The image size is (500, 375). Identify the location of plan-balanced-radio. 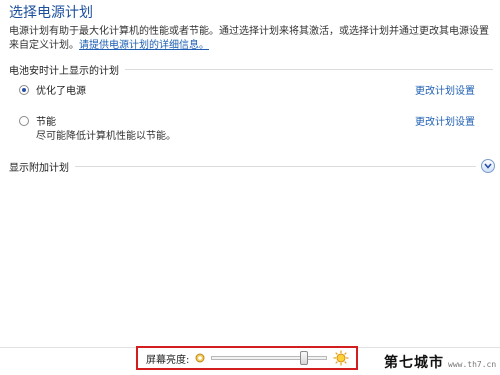
(24, 89).